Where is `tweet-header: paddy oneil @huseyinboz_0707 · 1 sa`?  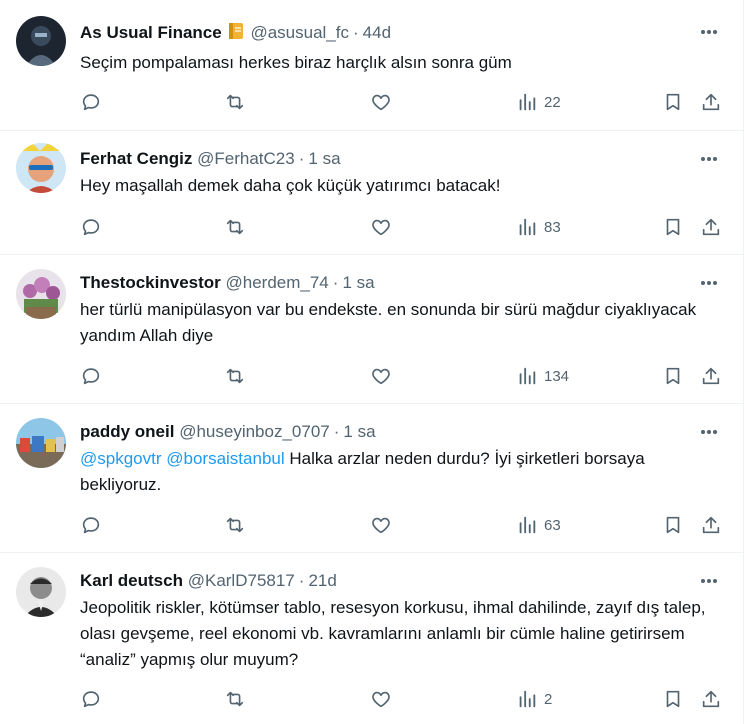
tweet-header: paddy oneil @huseyinboz_0707 · 1 sa is located at coordinates (381, 432).